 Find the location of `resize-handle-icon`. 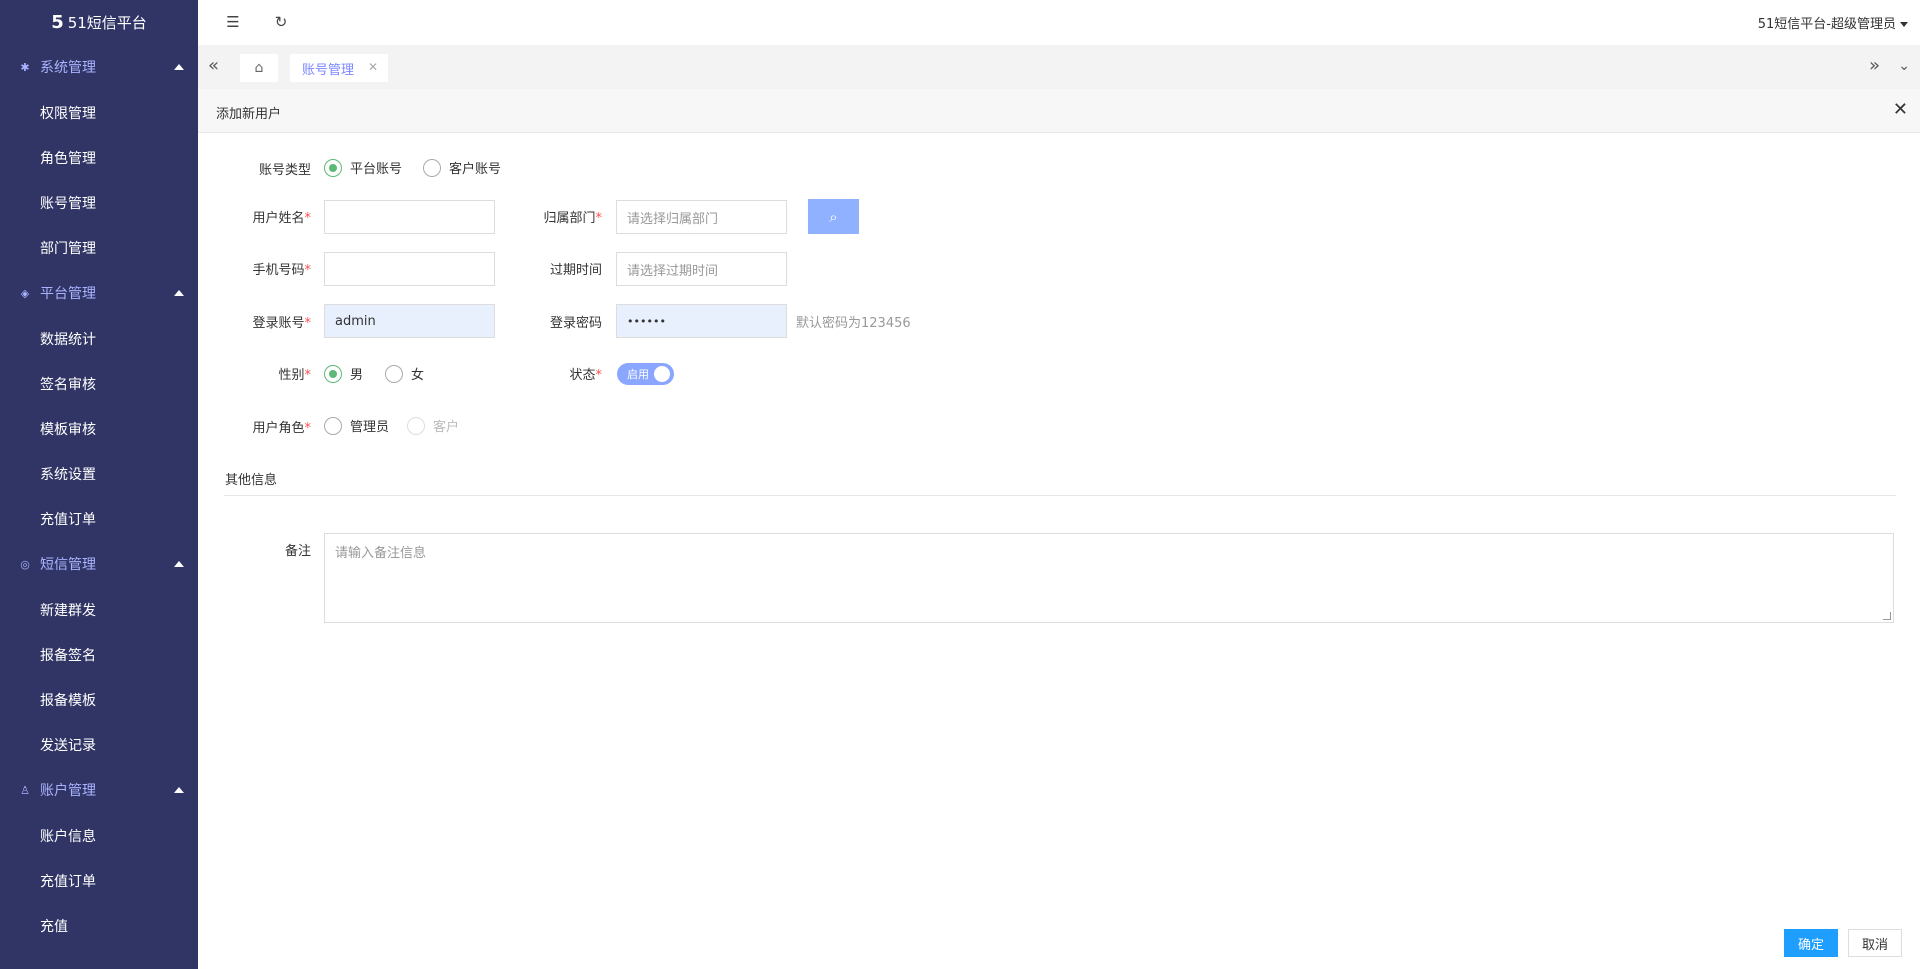

resize-handle-icon is located at coordinates (1887, 616).